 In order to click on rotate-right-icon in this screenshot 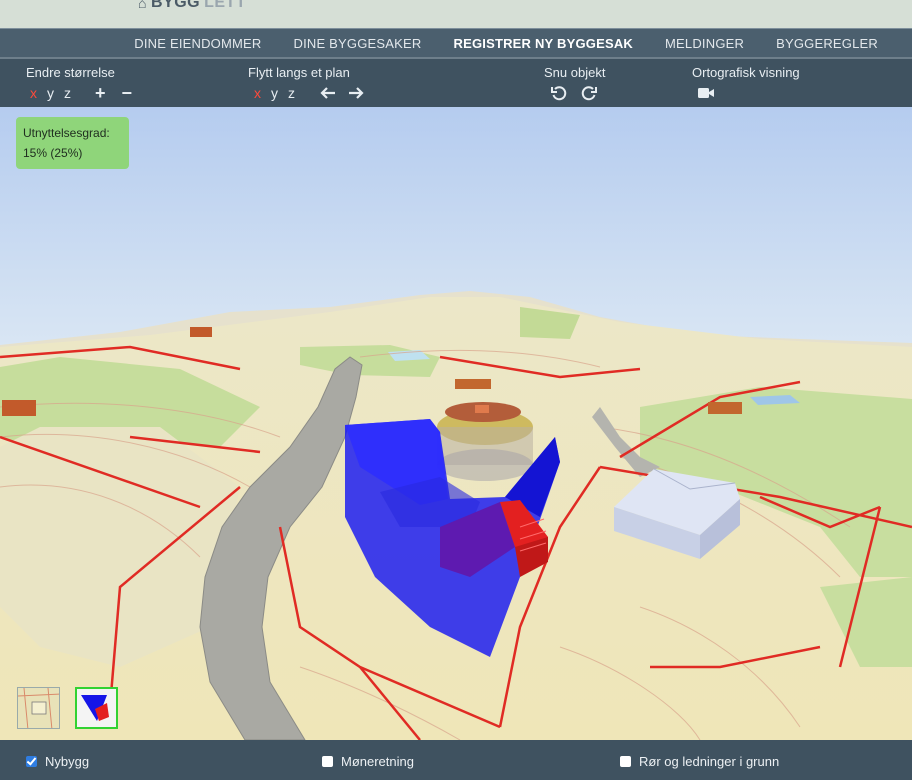, I will do `click(589, 93)`.